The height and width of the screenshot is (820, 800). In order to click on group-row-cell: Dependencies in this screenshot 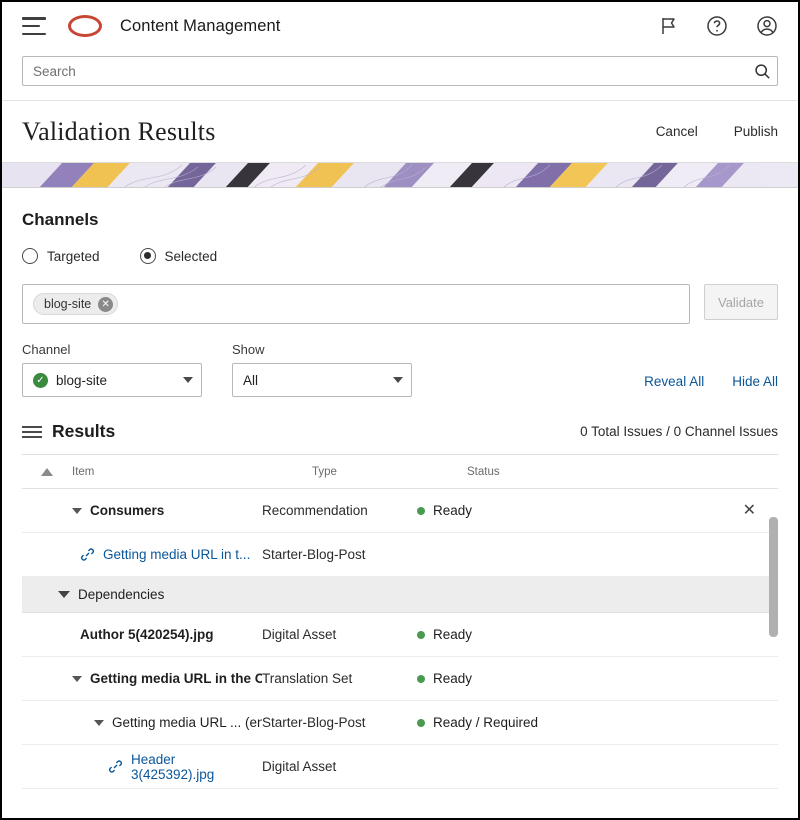, I will do `click(142, 594)`.